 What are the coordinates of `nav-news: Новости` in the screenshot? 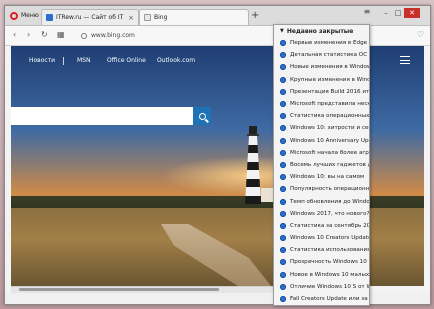 It's located at (42, 60).